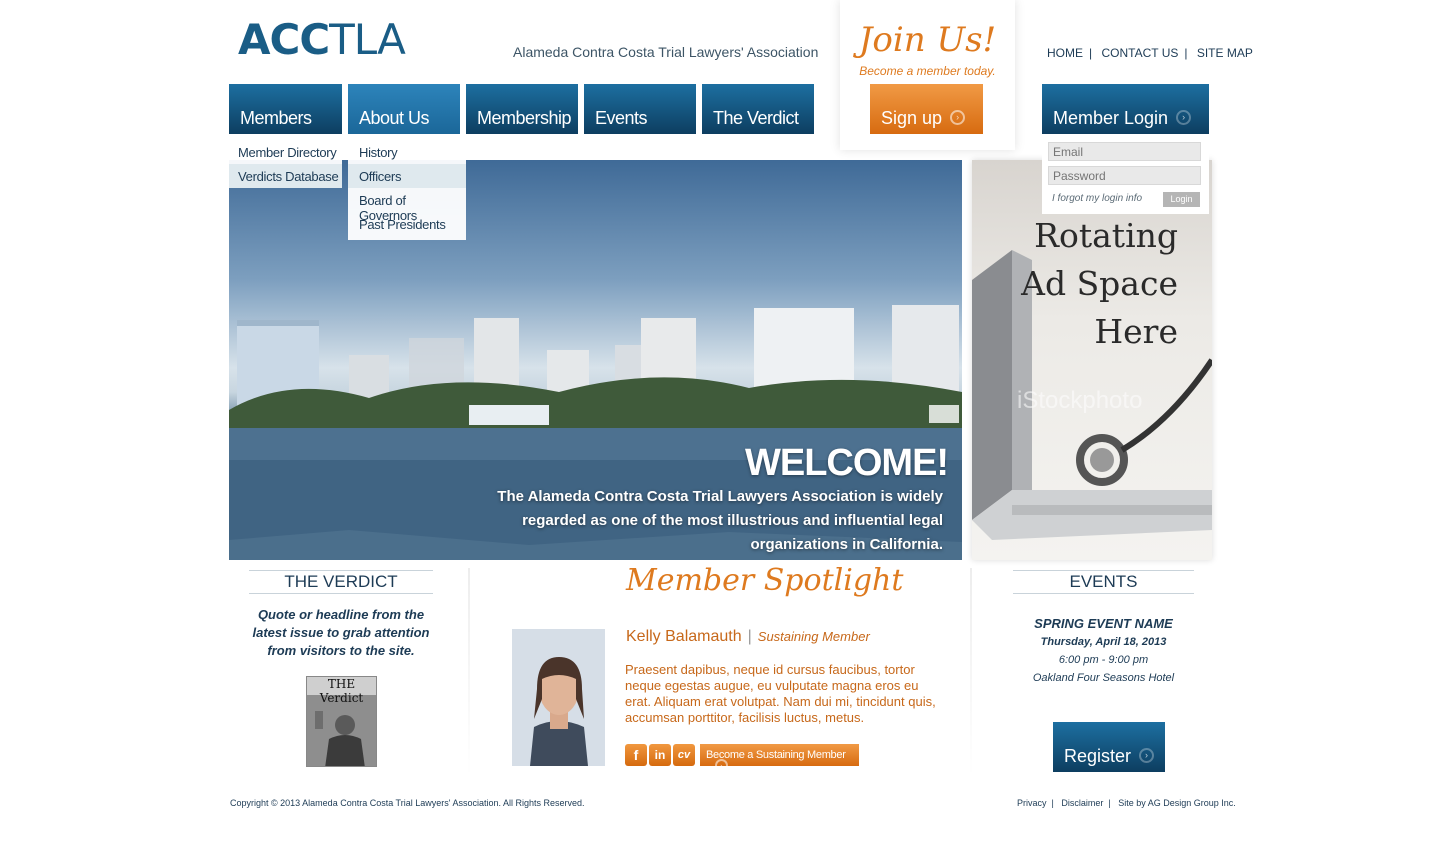 The height and width of the screenshot is (858, 1440). What do you see at coordinates (1103, 623) in the screenshot?
I see `event-name: SPRING EVENT NAME` at bounding box center [1103, 623].